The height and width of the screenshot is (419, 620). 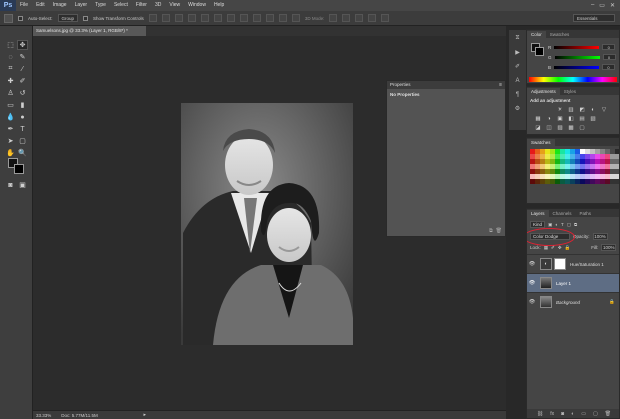 I want to click on selective-color-icon: ▢, so click(x=582, y=127).